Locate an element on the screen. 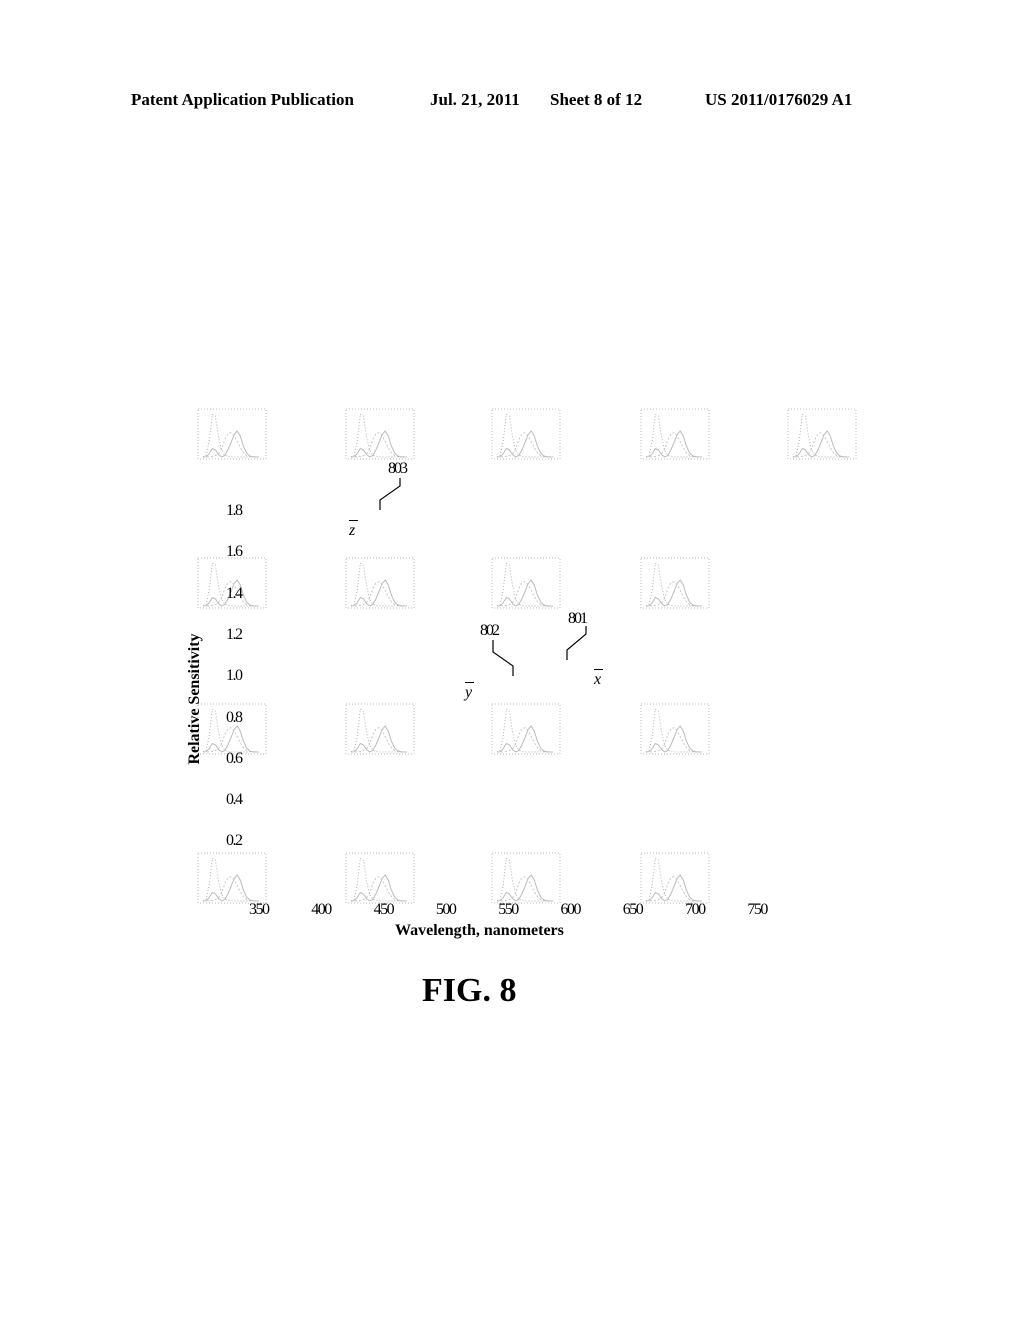  z-bar-label: z is located at coordinates (353, 530).